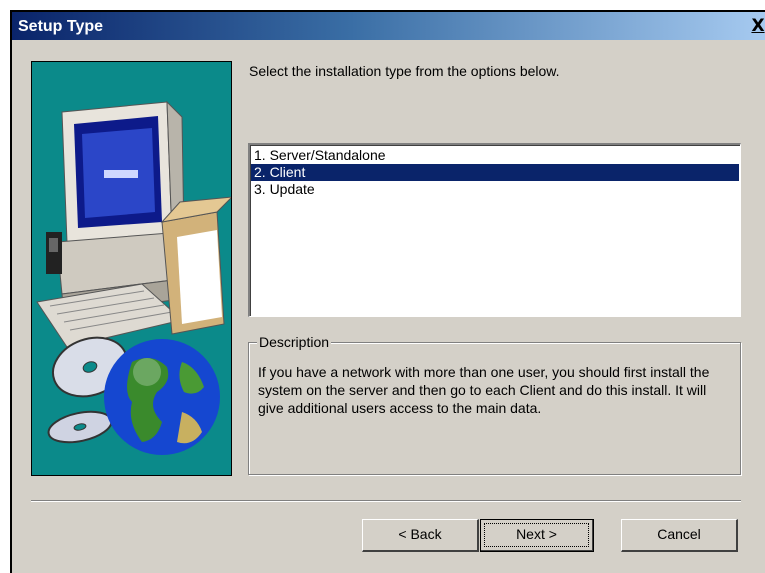  What do you see at coordinates (195, 265) in the screenshot?
I see `software-box-icon` at bounding box center [195, 265].